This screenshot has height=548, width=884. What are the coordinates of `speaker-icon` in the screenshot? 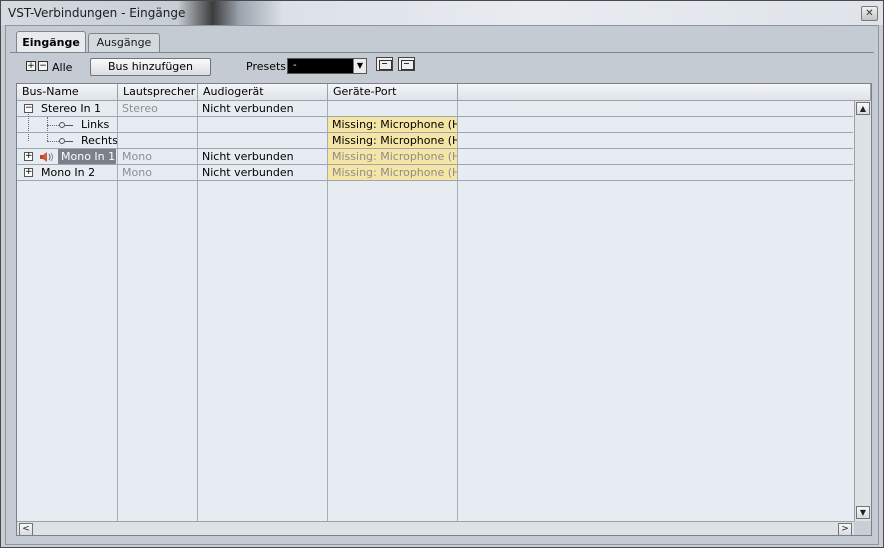 It's located at (47, 157).